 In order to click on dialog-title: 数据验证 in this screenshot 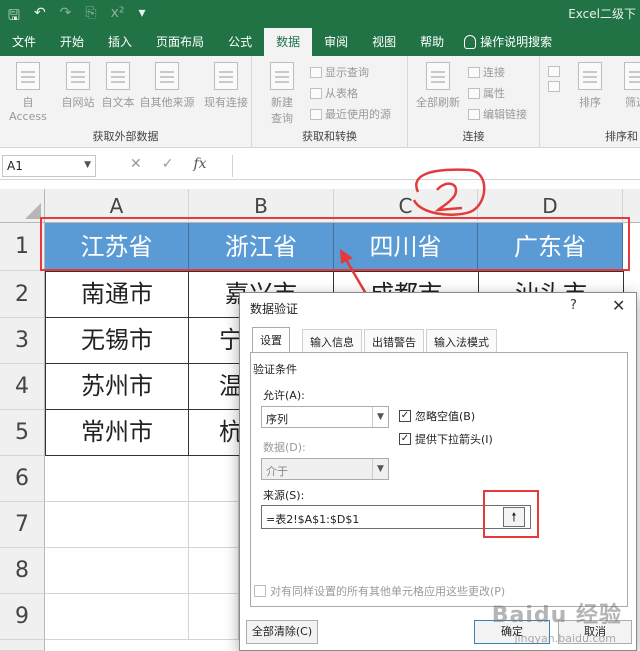, I will do `click(274, 309)`.